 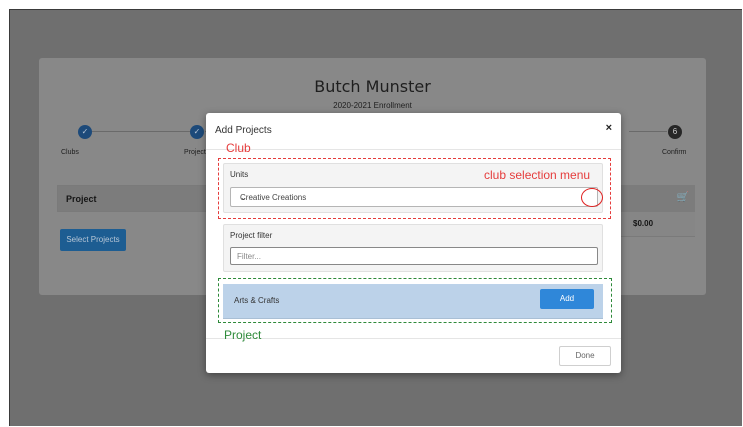 What do you see at coordinates (238, 148) in the screenshot?
I see `club-annotation-label: Club` at bounding box center [238, 148].